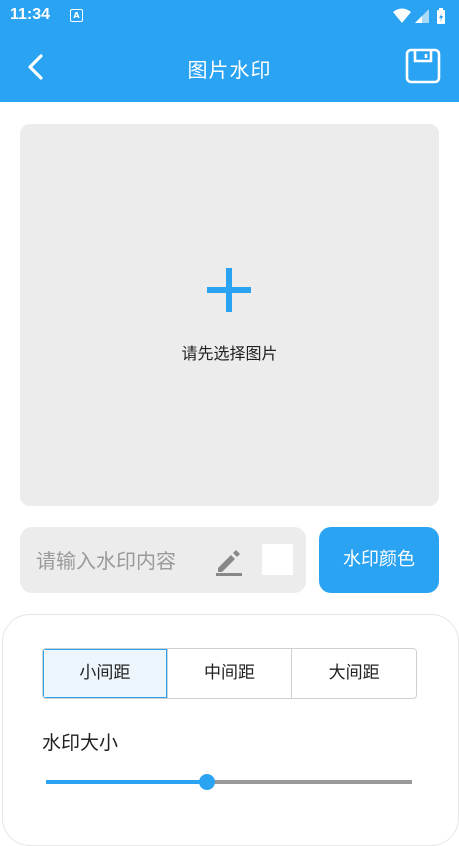  What do you see at coordinates (229, 70) in the screenshot?
I see `page-title: 图片水印` at bounding box center [229, 70].